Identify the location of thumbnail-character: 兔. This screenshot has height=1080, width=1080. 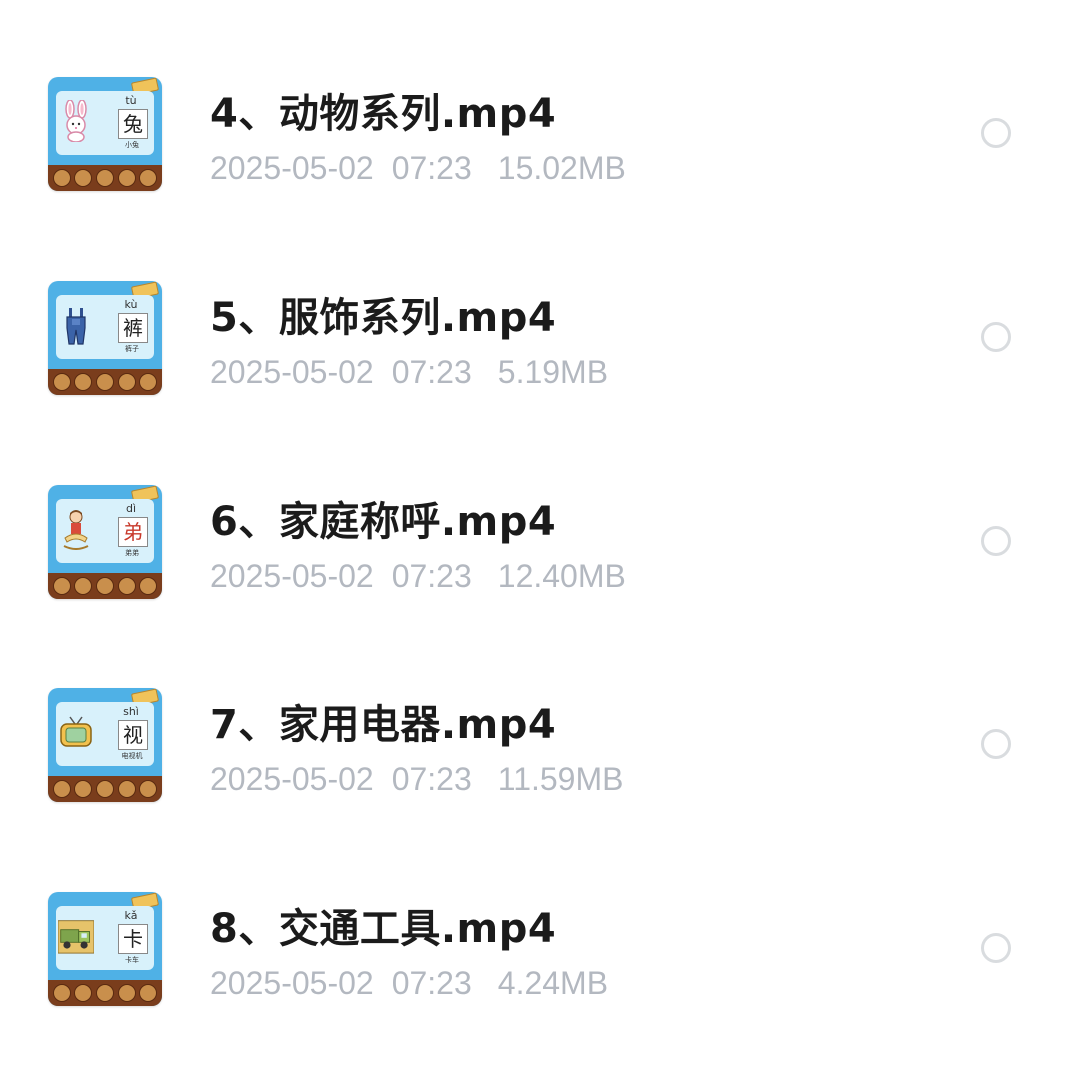
(133, 124).